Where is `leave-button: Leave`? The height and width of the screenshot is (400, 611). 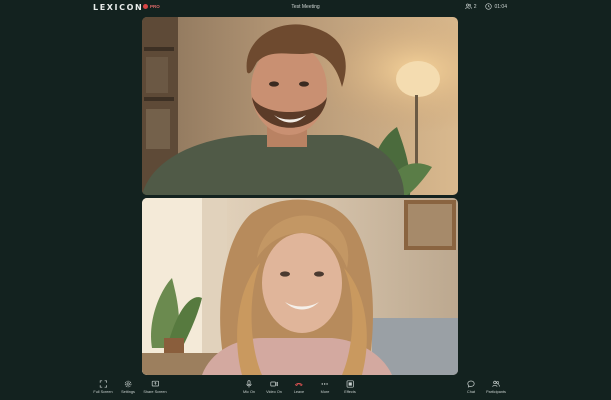 leave-button: Leave is located at coordinates (299, 387).